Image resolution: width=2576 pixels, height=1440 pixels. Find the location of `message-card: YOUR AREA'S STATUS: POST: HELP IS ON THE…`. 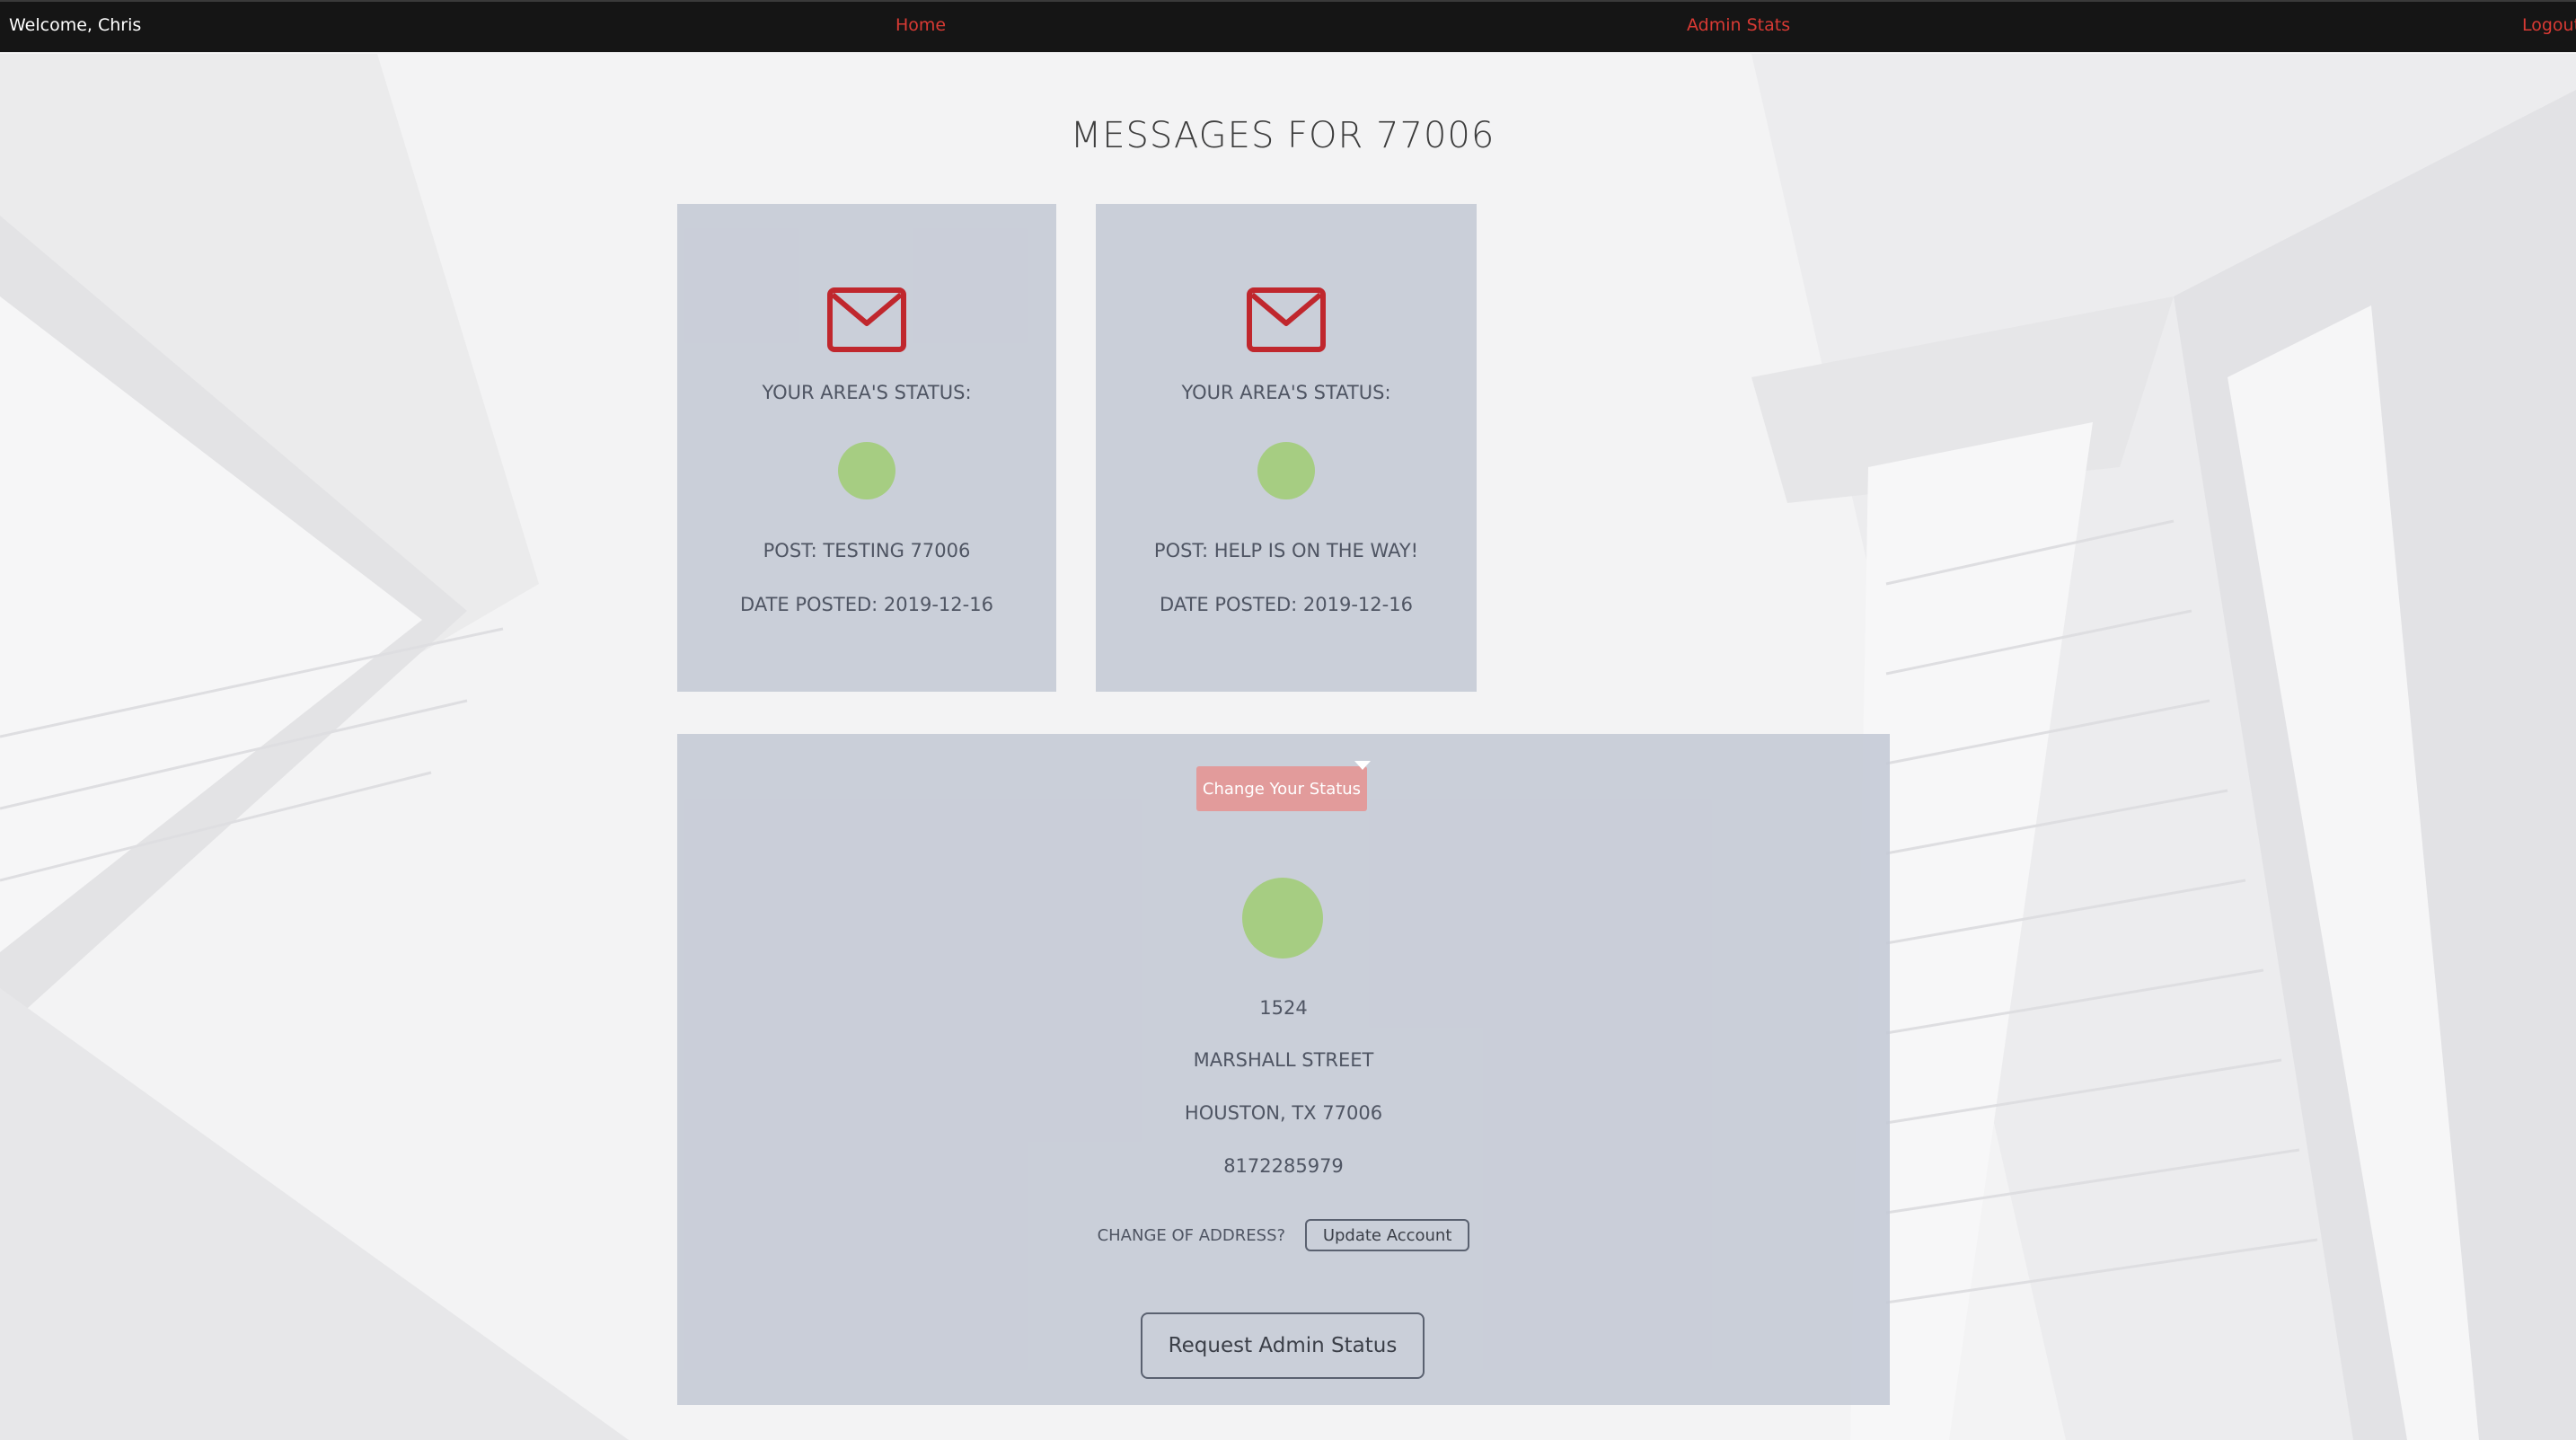

message-card: YOUR AREA'S STATUS: POST: HELP IS ON THE… is located at coordinates (1286, 448).